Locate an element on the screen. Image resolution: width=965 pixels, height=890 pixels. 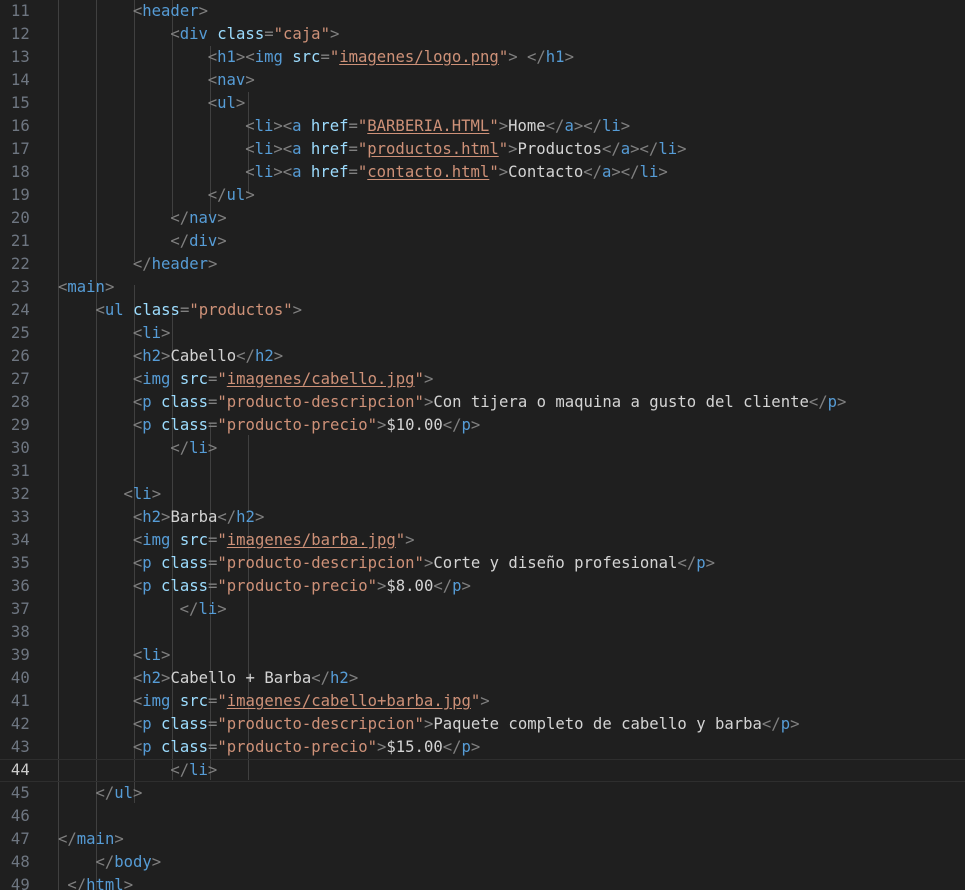
line-number: 31 is located at coordinates (20, 471).